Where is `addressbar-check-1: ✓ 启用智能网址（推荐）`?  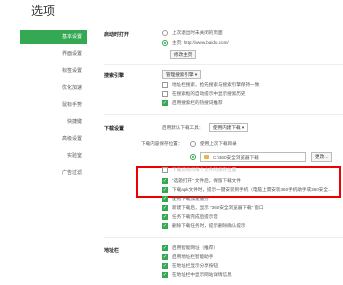 addressbar-check-1: ✓ 启用智能网址（推荐） is located at coordinates (190, 248).